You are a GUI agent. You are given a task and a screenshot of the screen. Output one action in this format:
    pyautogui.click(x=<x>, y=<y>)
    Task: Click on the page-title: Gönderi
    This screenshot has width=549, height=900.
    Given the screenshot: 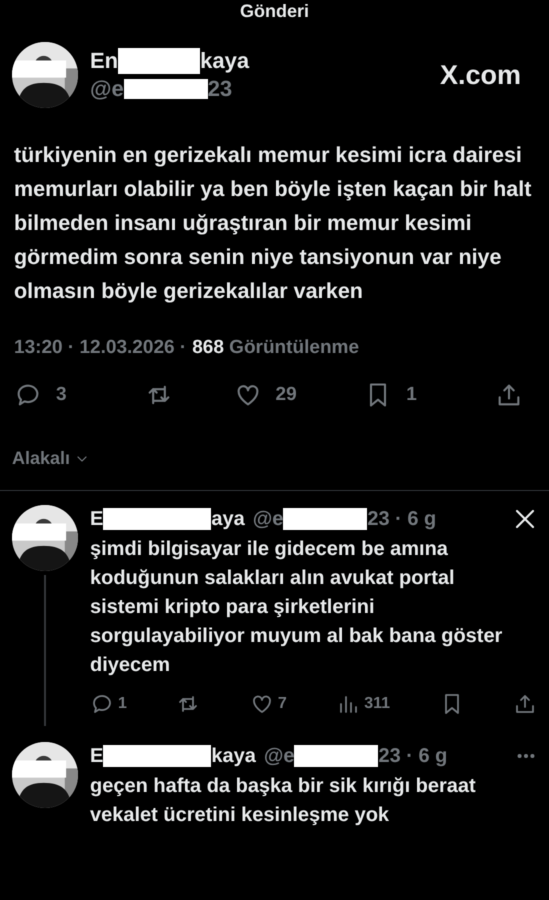 What is the action you would take?
    pyautogui.click(x=274, y=11)
    